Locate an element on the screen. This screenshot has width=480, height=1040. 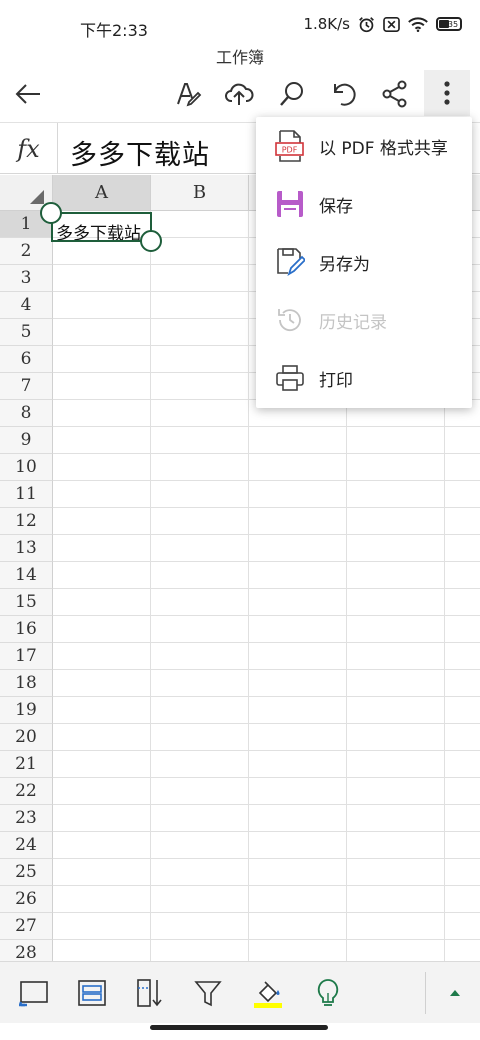
row-header: 2 is located at coordinates (26, 251).